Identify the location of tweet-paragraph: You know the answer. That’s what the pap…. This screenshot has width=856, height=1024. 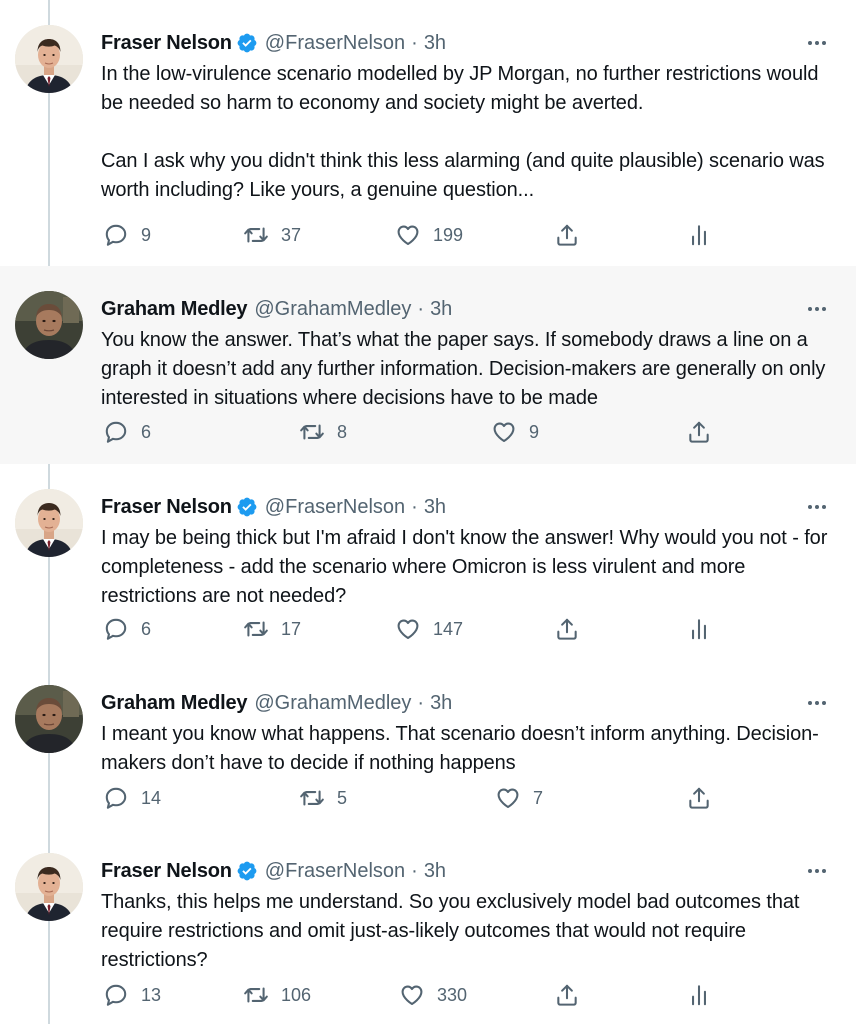
(463, 369).